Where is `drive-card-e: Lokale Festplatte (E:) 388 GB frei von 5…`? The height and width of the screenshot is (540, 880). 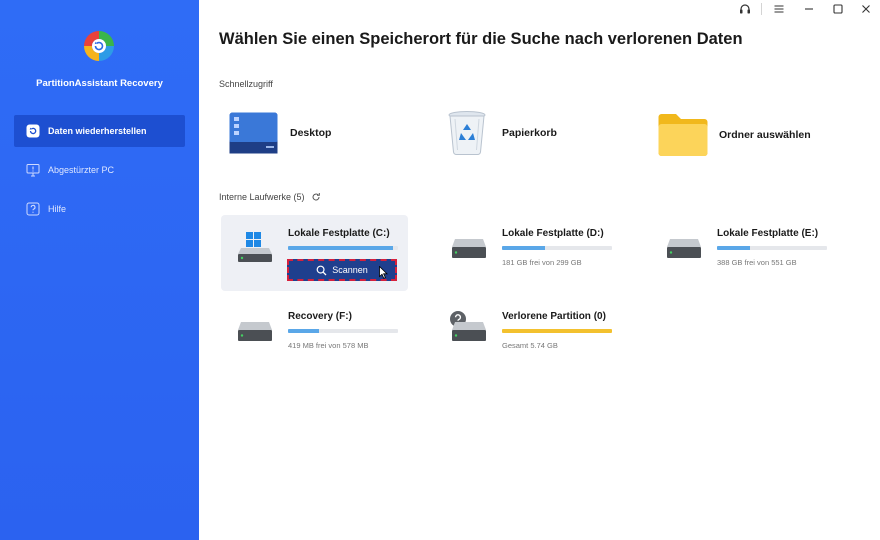 drive-card-e: Lokale Festplatte (E:) 388 GB frei von 5… is located at coordinates (743, 253).